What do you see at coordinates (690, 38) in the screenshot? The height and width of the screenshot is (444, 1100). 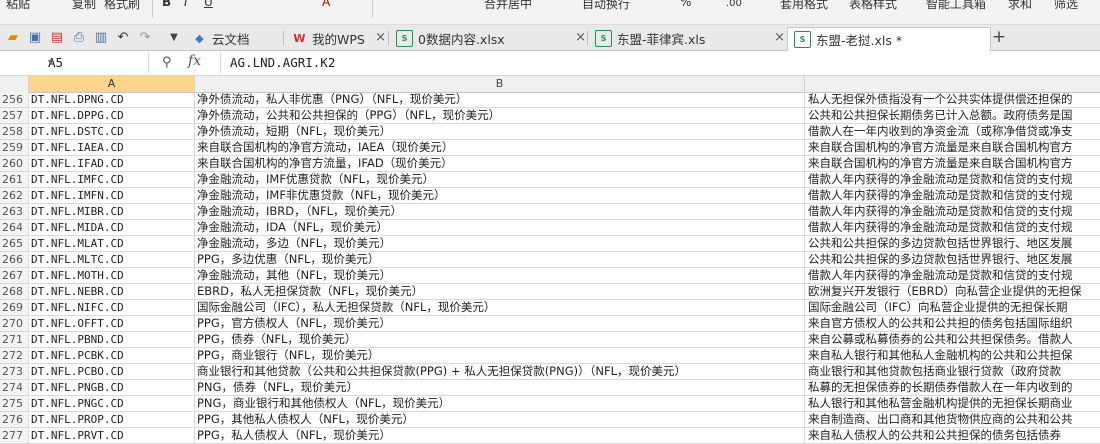 I see `tab-asean-philippines: S 东盟-菲律宾.xls ×` at bounding box center [690, 38].